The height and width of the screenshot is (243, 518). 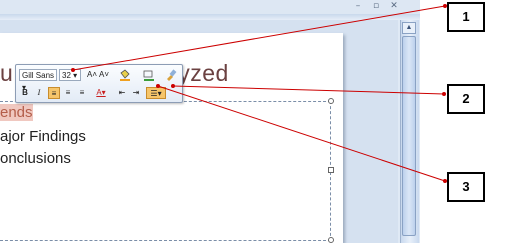 What do you see at coordinates (466, 187) in the screenshot?
I see `callout-3: 3` at bounding box center [466, 187].